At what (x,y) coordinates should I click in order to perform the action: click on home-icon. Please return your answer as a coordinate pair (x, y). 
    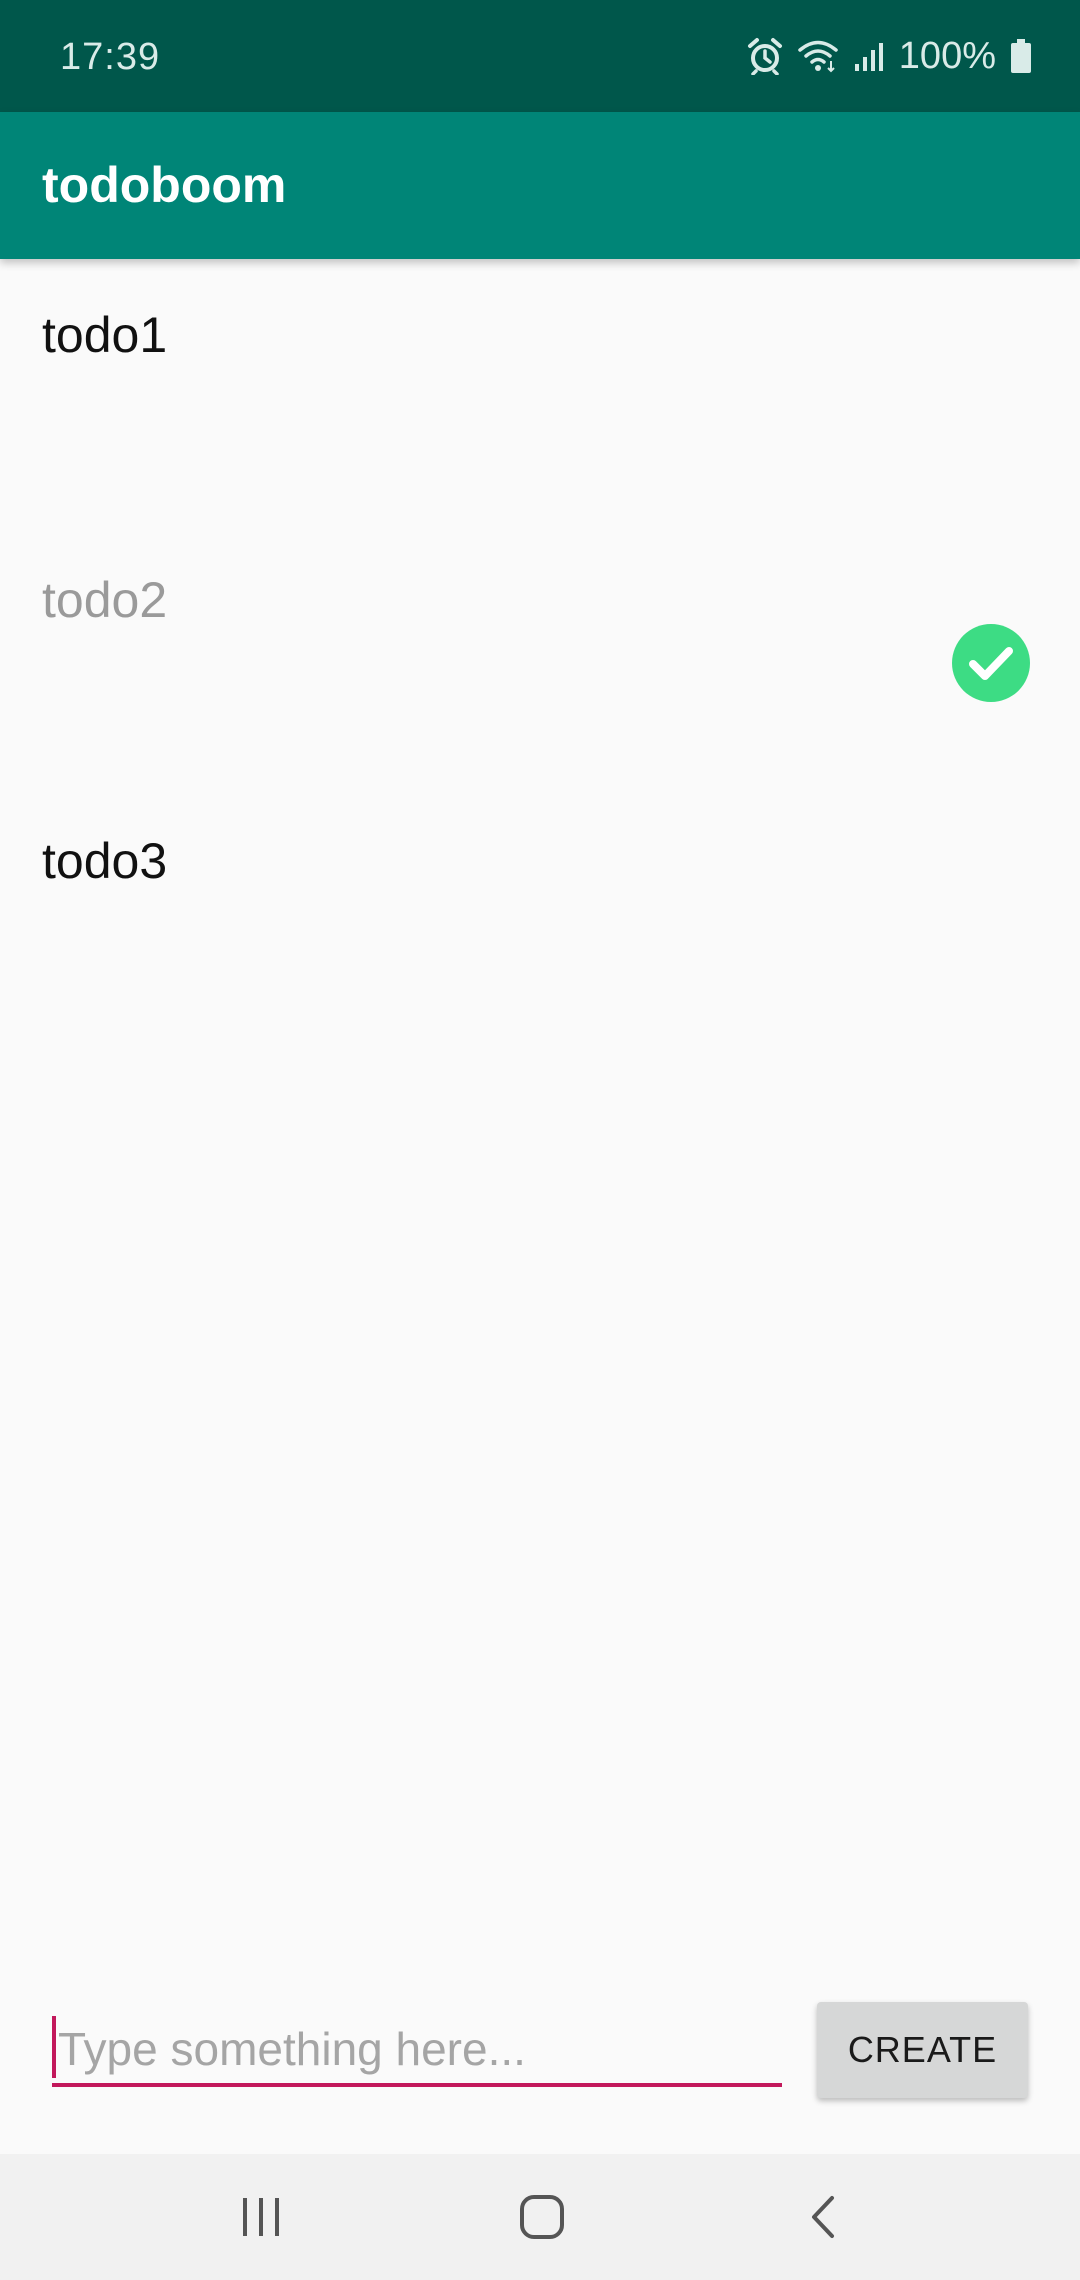
    Looking at the image, I should click on (542, 2217).